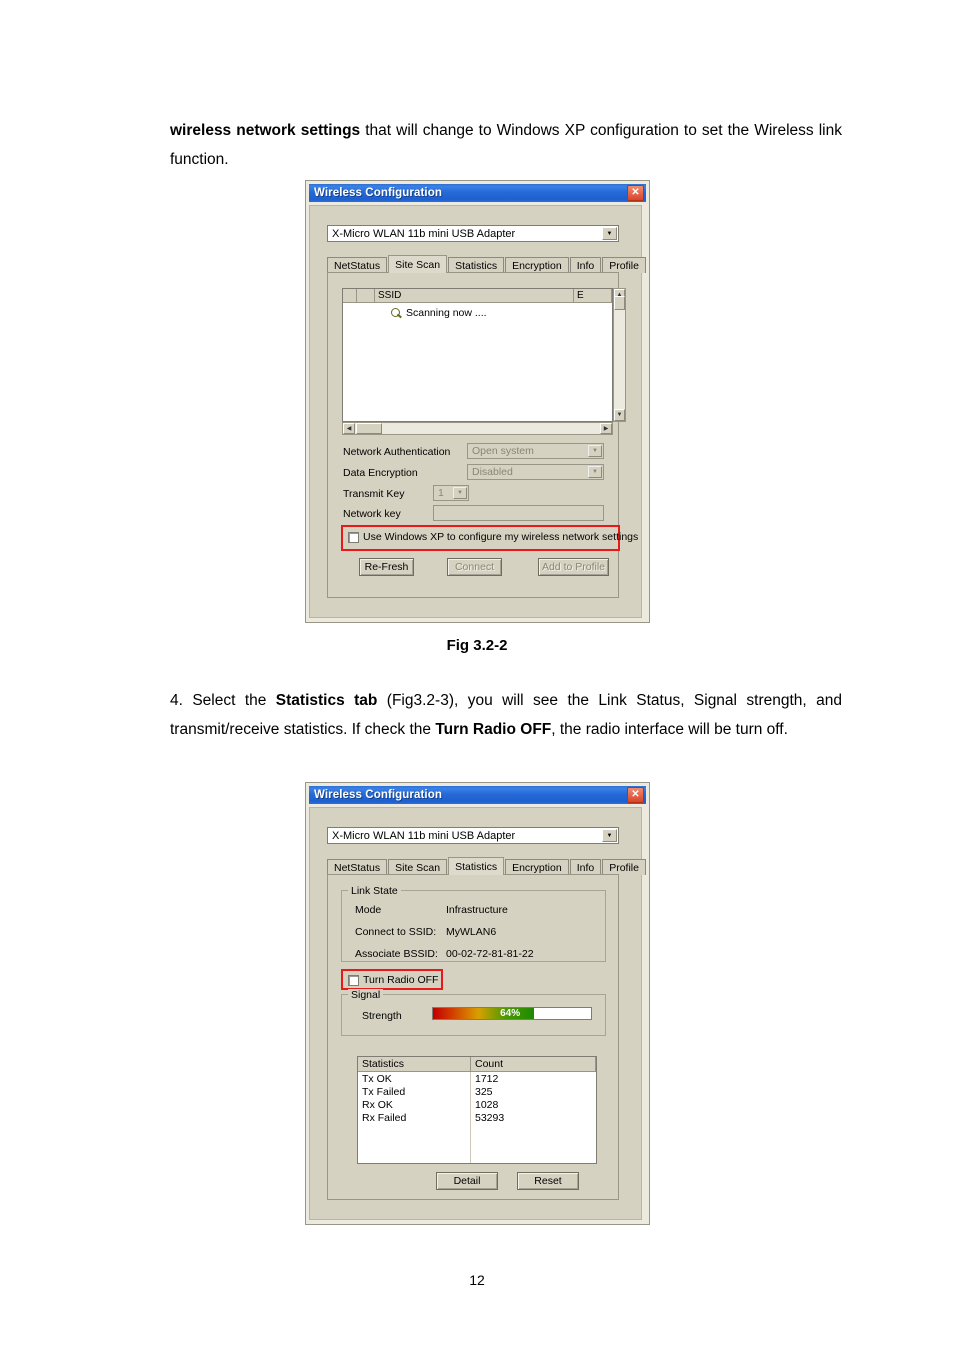 Image resolution: width=954 pixels, height=1351 pixels. What do you see at coordinates (265, 130) in the screenshot?
I see `paragraph-1-bold: wireless network settings` at bounding box center [265, 130].